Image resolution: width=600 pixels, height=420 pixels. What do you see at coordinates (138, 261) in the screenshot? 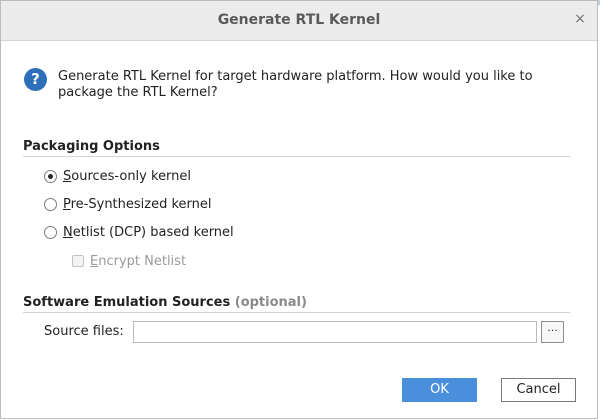
I see `encrypt-netlist-label: Encrypt Netlist` at bounding box center [138, 261].